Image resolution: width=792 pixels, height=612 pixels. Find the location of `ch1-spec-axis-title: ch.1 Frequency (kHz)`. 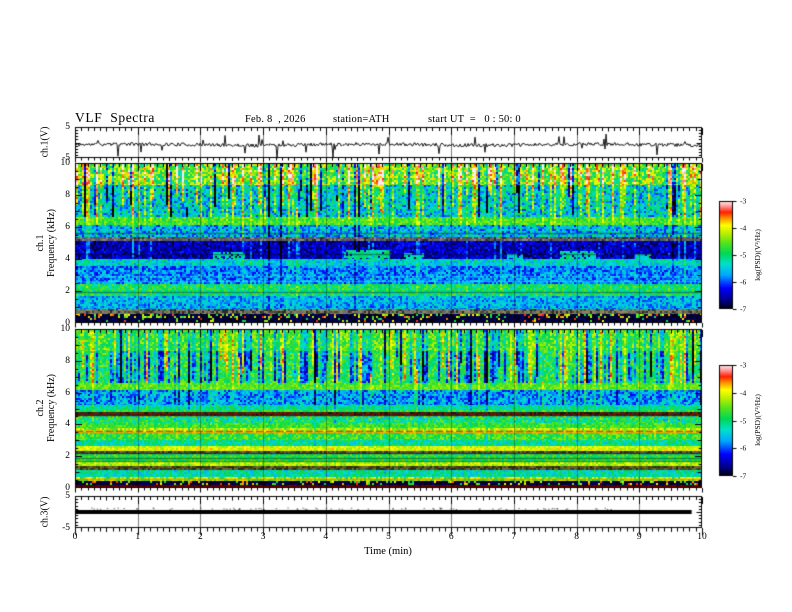

ch1-spec-axis-title: ch.1 Frequency (kHz) is located at coordinates (46, 243).